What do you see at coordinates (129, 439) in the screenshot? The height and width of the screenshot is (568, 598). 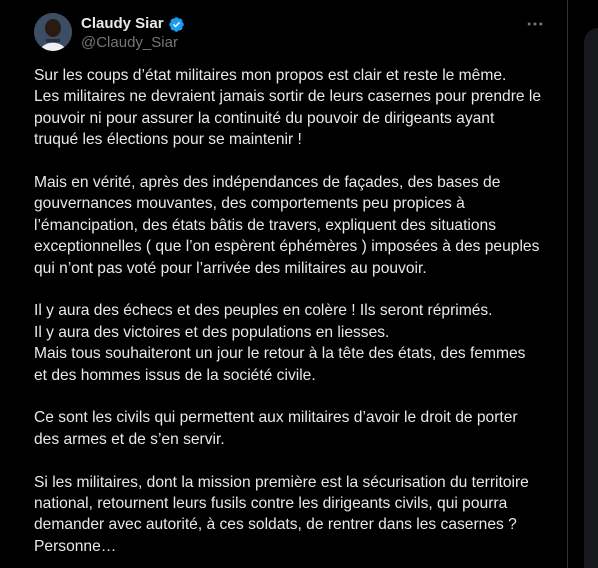 I see `tweet-line: des armes et de s’en servir.` at bounding box center [129, 439].